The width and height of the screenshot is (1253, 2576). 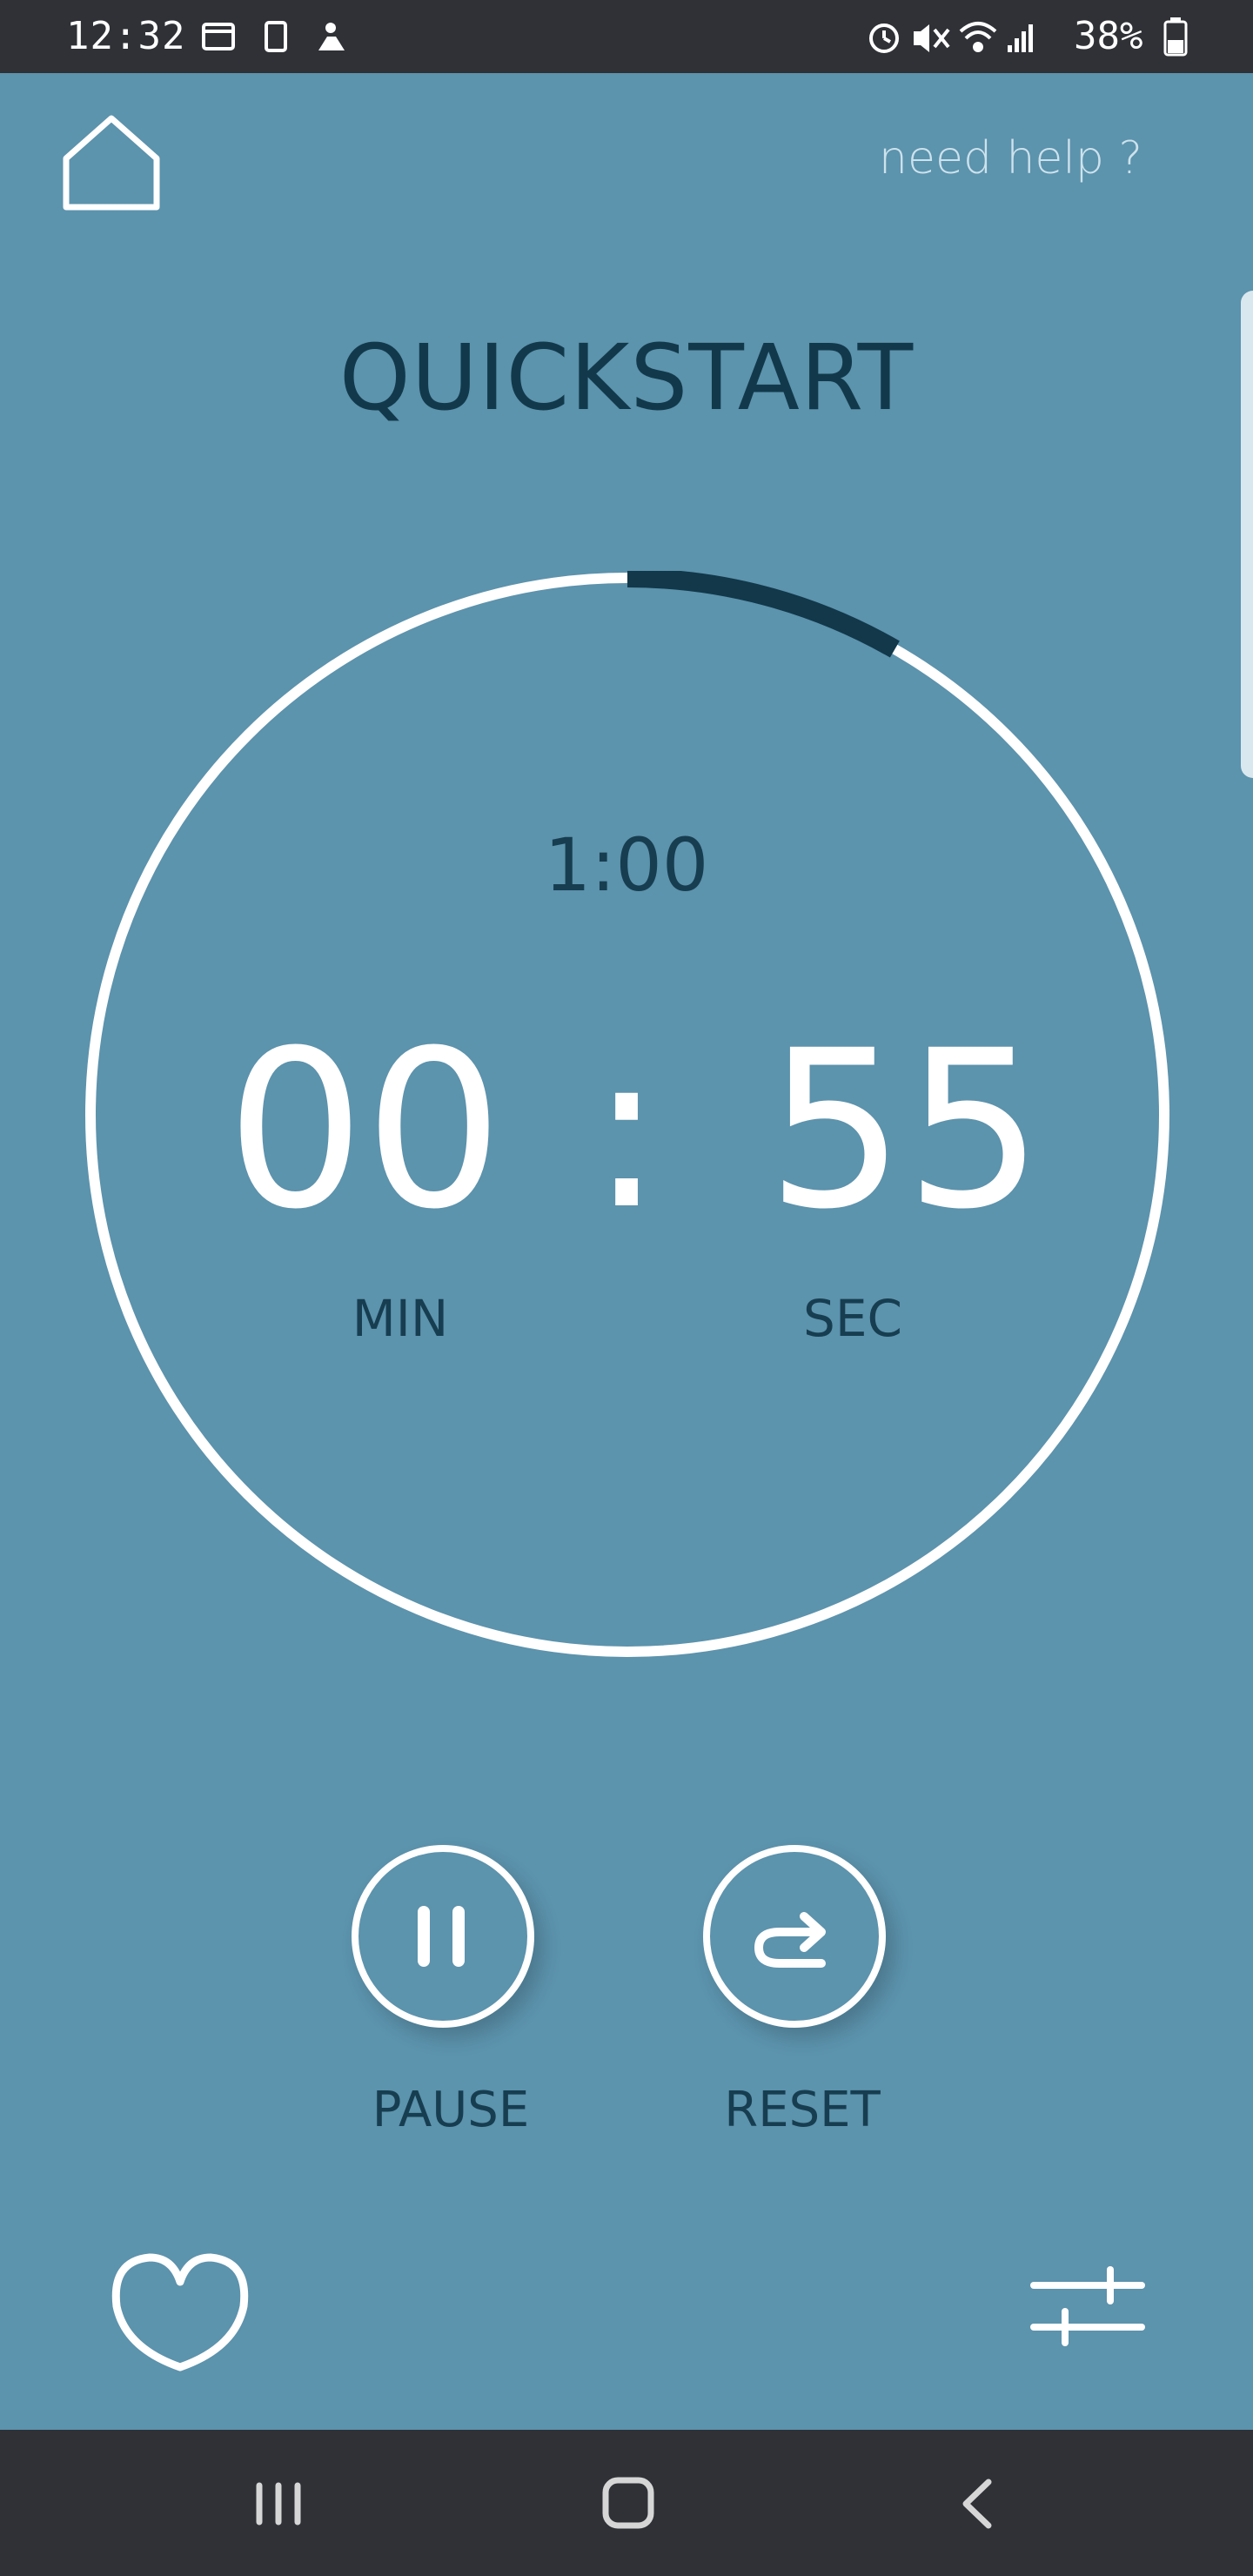 I want to click on pause-label: PAUSE, so click(x=451, y=2110).